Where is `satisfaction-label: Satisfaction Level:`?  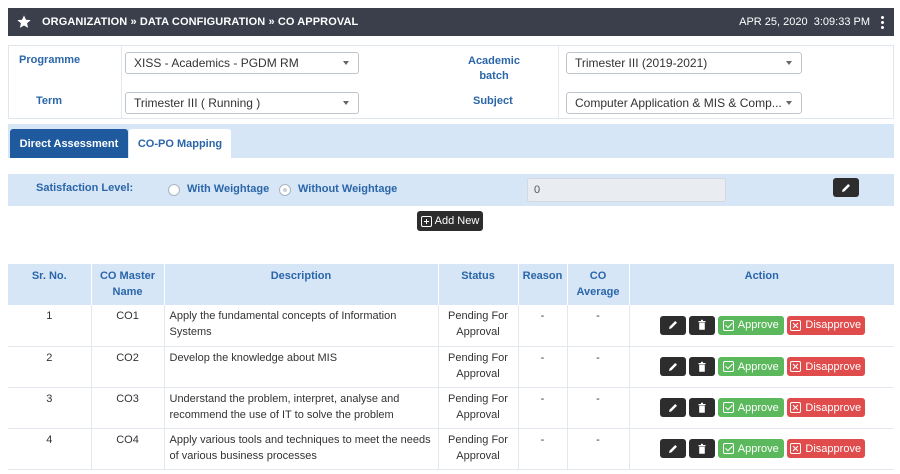 satisfaction-label: Satisfaction Level: is located at coordinates (85, 188).